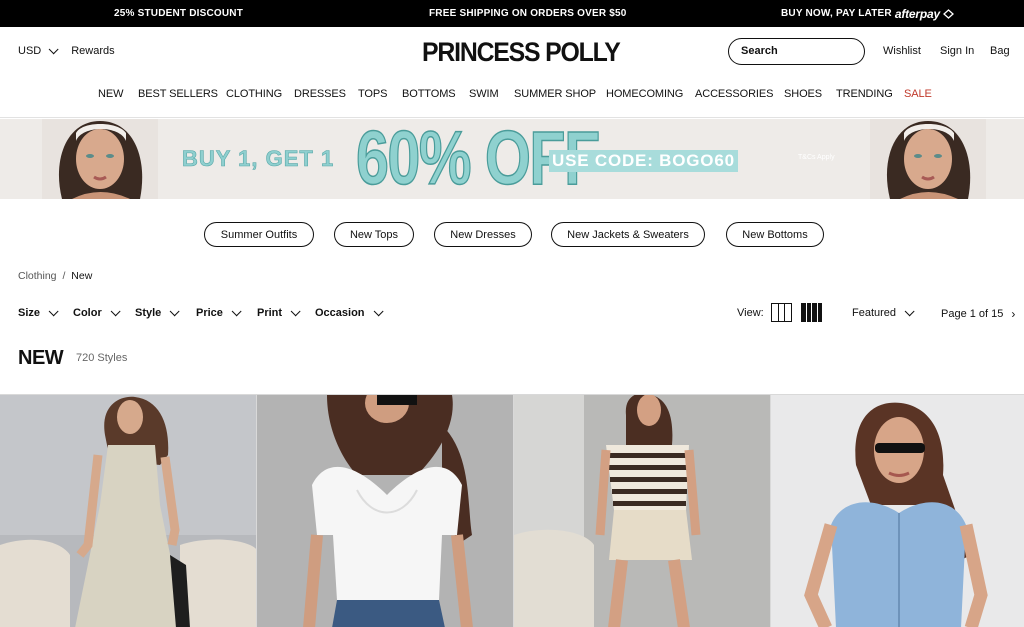 This screenshot has width=1024, height=627. I want to click on filter-style: Style, so click(157, 312).